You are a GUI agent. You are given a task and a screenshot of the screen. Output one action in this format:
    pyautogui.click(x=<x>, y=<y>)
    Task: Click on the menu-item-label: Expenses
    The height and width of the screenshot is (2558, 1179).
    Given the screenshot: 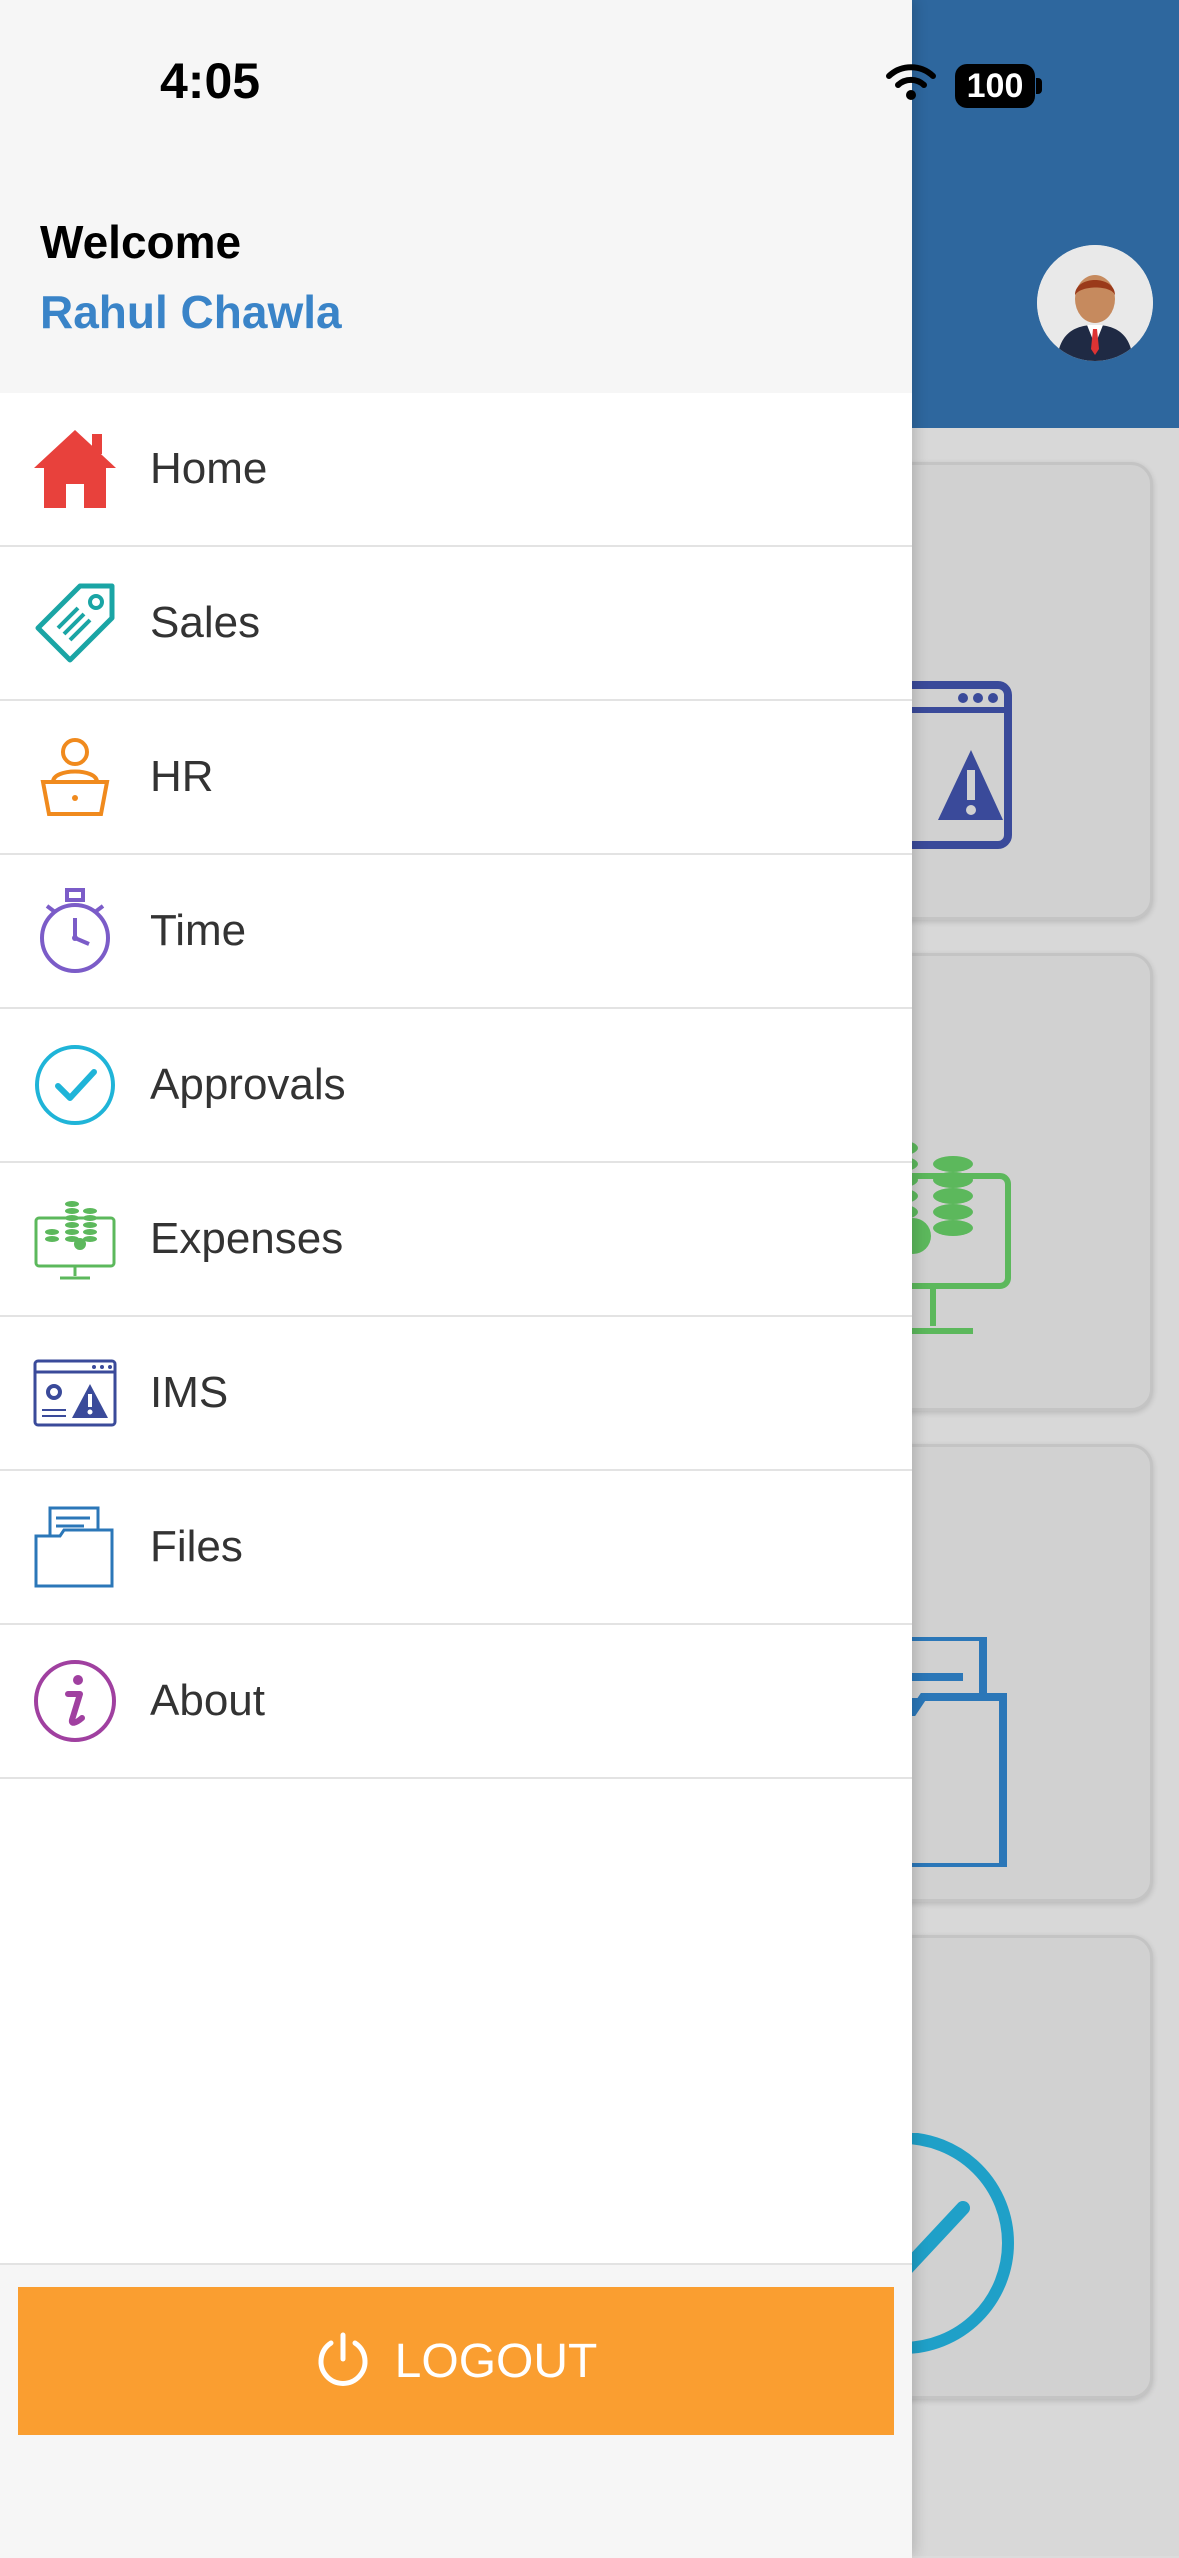 What is the action you would take?
    pyautogui.click(x=247, y=1238)
    